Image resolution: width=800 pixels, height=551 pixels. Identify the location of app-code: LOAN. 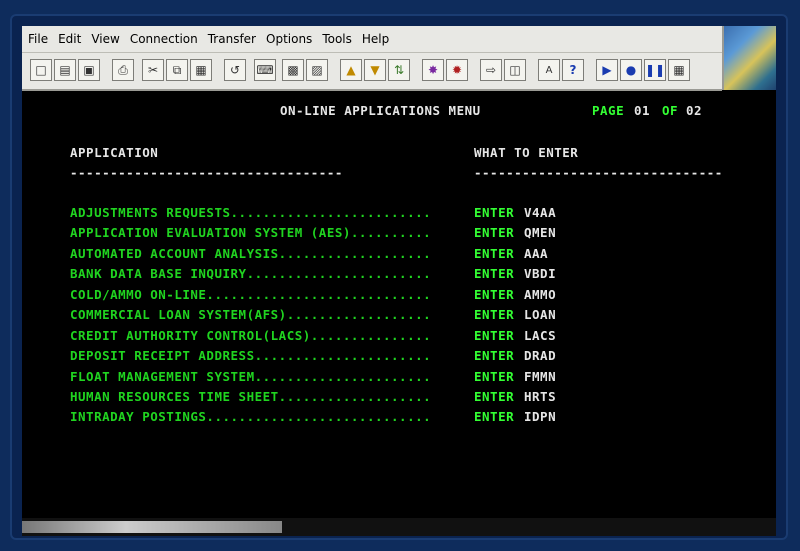
(540, 314).